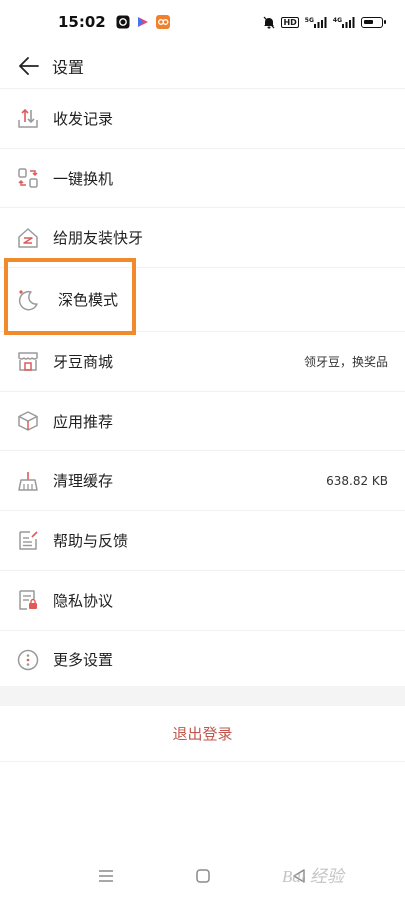 The width and height of the screenshot is (405, 900). What do you see at coordinates (88, 300) in the screenshot?
I see `menu-item-label: 深色模式` at bounding box center [88, 300].